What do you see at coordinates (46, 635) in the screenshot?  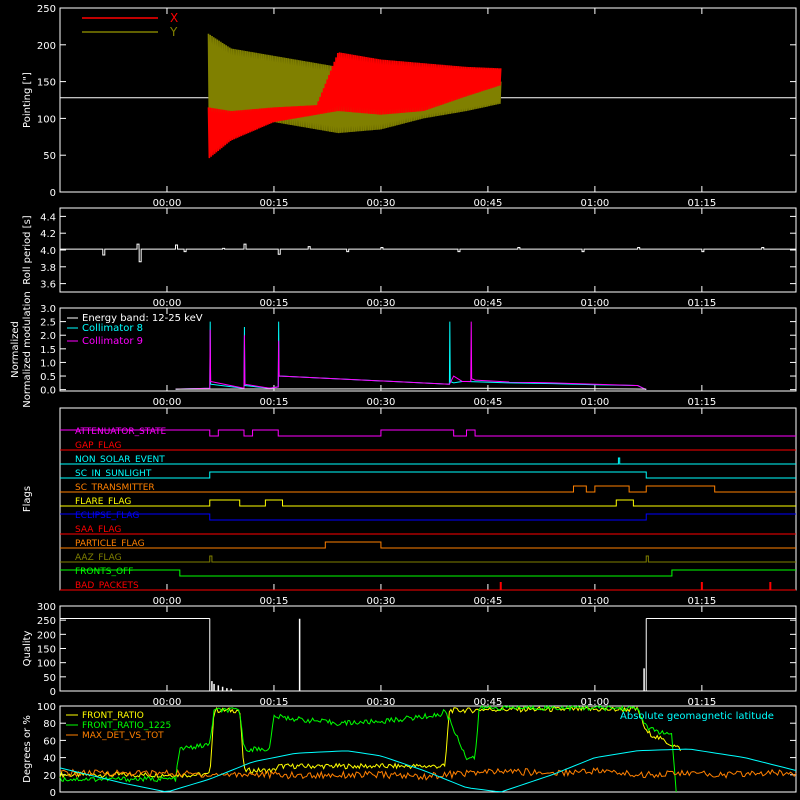 I see `panel-4-ytick-label: 200` at bounding box center [46, 635].